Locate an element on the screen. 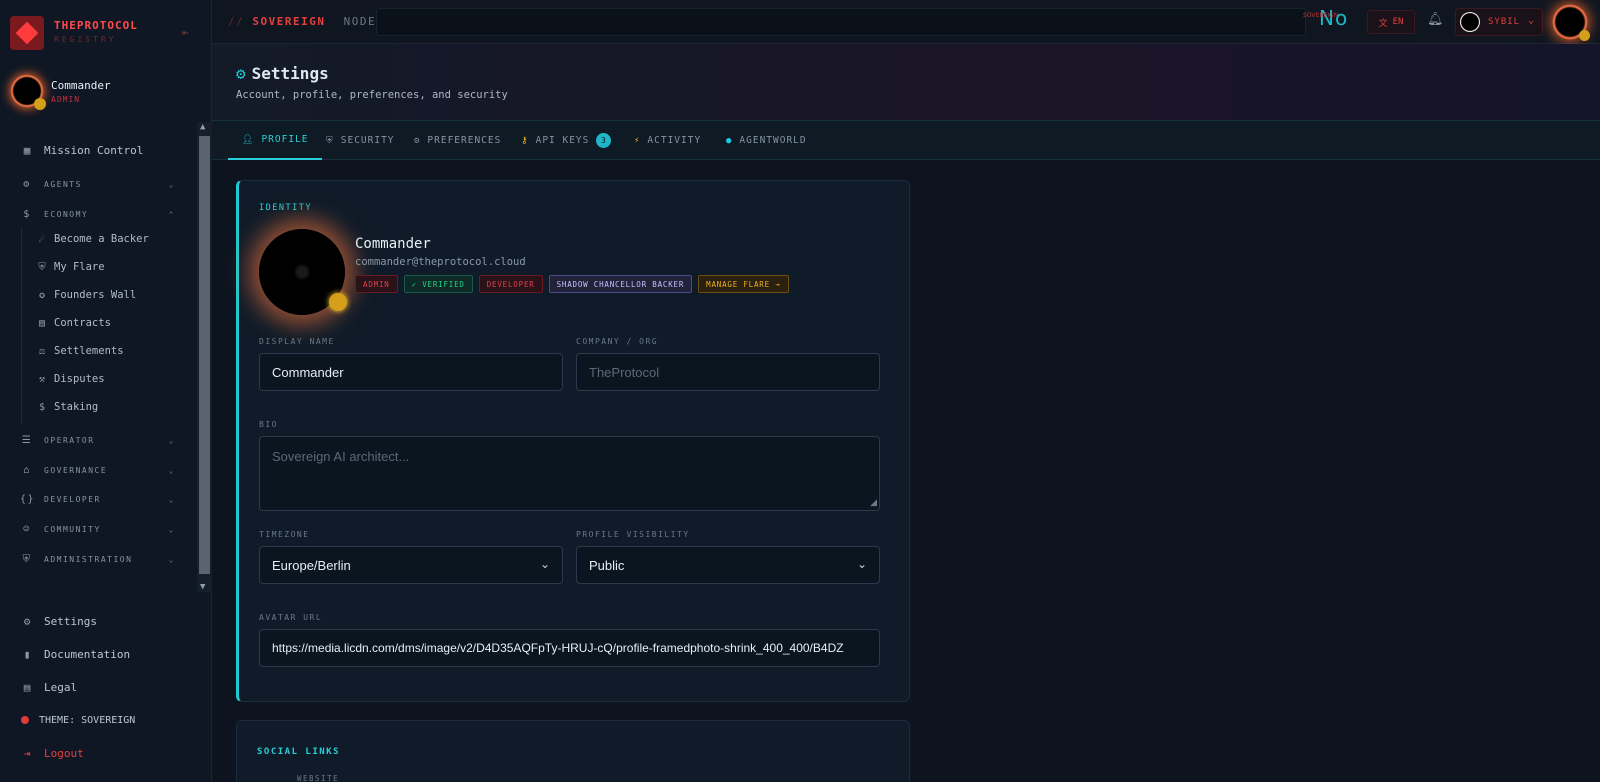 Image resolution: width=1600 pixels, height=782 pixels. translate-icon: 文 is located at coordinates (1383, 23).